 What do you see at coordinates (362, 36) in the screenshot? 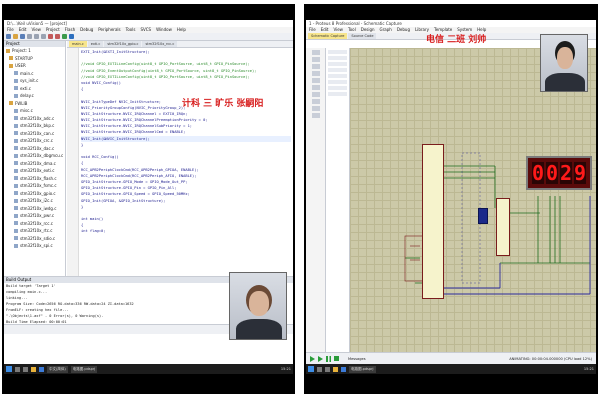
I see `proteus-tab: Source Code` at bounding box center [362, 36].